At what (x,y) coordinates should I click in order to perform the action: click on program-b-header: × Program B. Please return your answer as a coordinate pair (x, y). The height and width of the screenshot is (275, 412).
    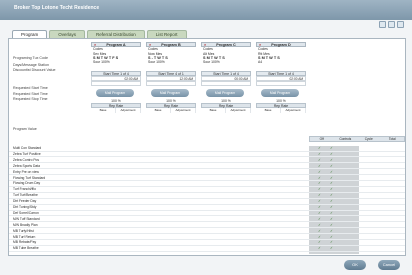
    Looking at the image, I should click on (171, 44).